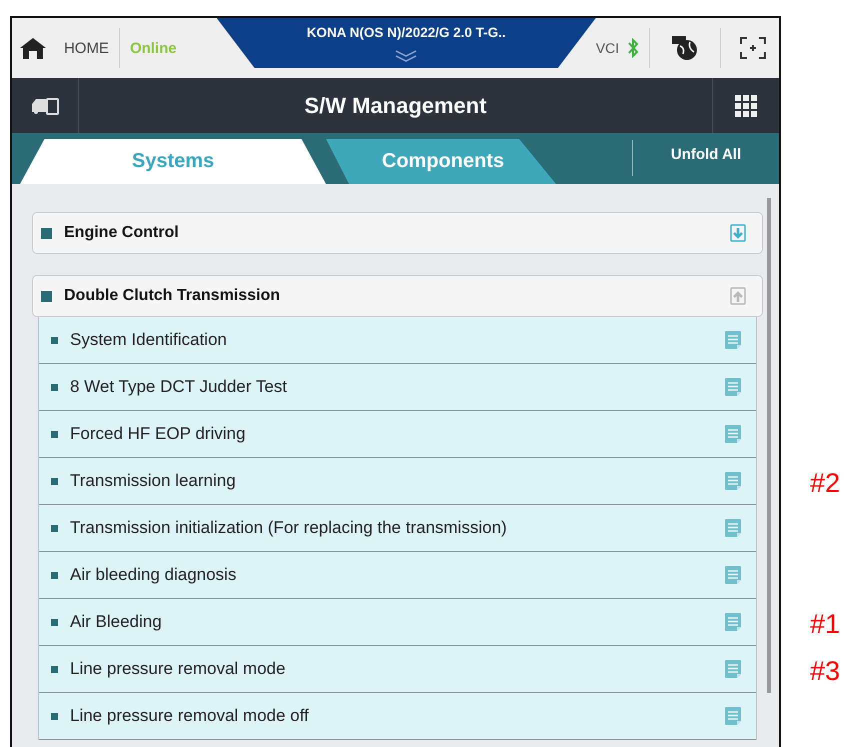  What do you see at coordinates (397, 296) in the screenshot?
I see `group-header: Double Clutch Transmission` at bounding box center [397, 296].